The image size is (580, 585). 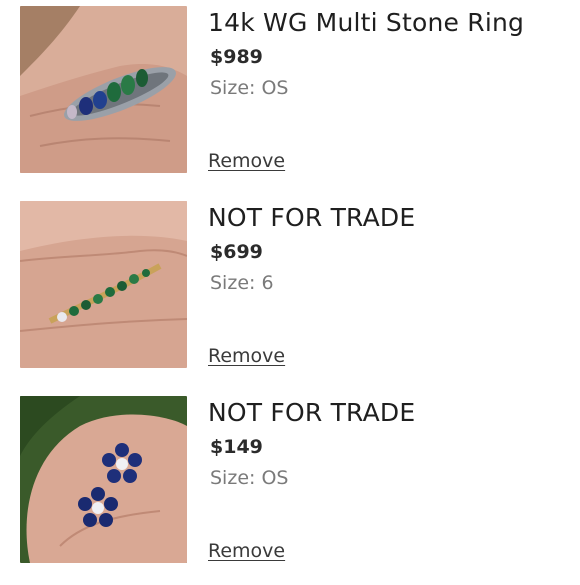 I want to click on size-value: 6, so click(x=267, y=283).